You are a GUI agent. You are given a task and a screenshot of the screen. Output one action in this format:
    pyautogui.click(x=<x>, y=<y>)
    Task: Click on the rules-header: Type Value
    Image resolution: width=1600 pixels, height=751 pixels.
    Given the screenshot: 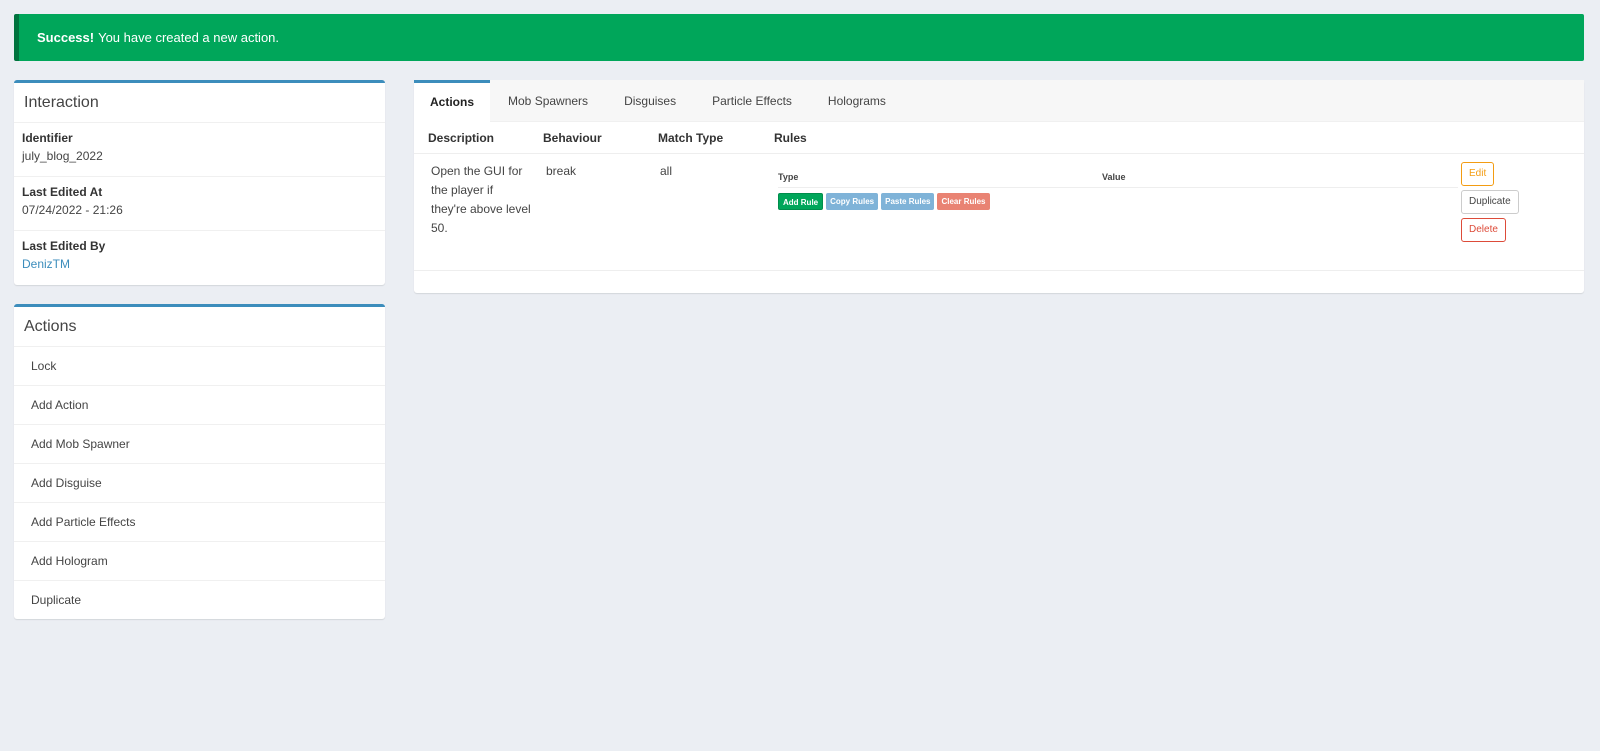 What is the action you would take?
    pyautogui.click(x=1118, y=175)
    